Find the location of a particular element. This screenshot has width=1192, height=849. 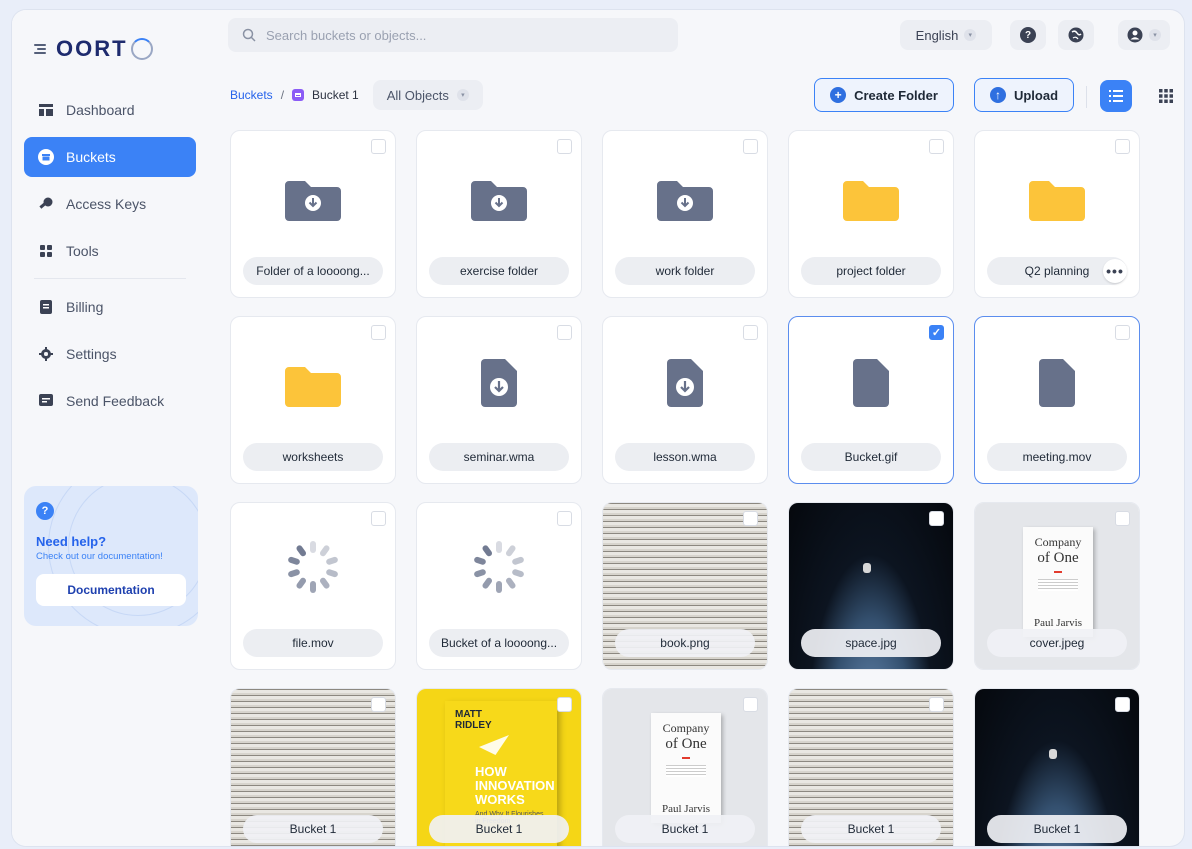

object-card: project folder is located at coordinates (871, 214).